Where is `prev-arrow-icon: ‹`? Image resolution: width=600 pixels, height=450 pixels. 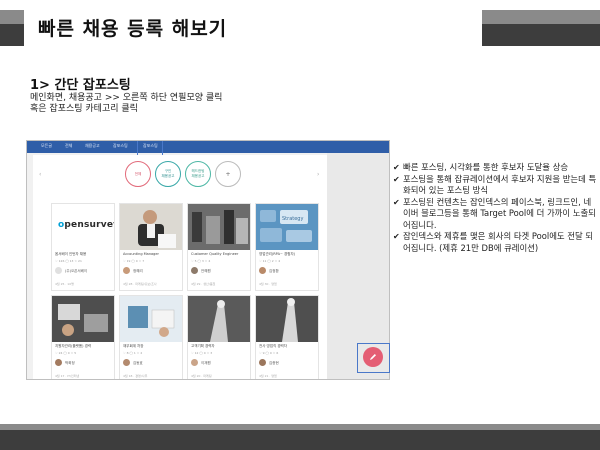 prev-arrow-icon: ‹ is located at coordinates (40, 174).